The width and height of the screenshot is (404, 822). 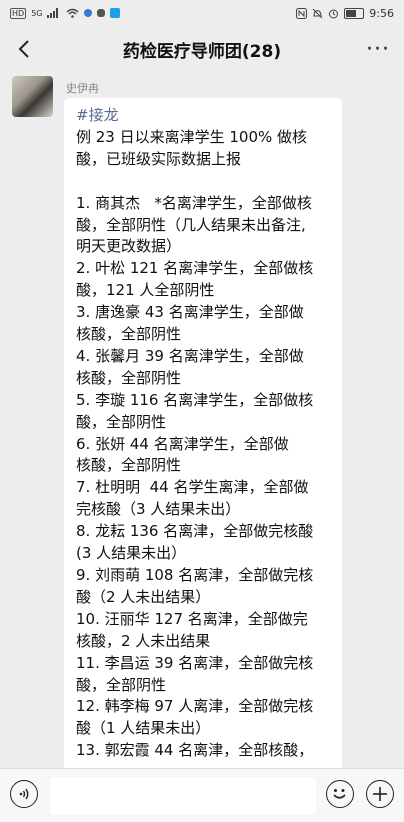 I want to click on plus-button, so click(x=380, y=794).